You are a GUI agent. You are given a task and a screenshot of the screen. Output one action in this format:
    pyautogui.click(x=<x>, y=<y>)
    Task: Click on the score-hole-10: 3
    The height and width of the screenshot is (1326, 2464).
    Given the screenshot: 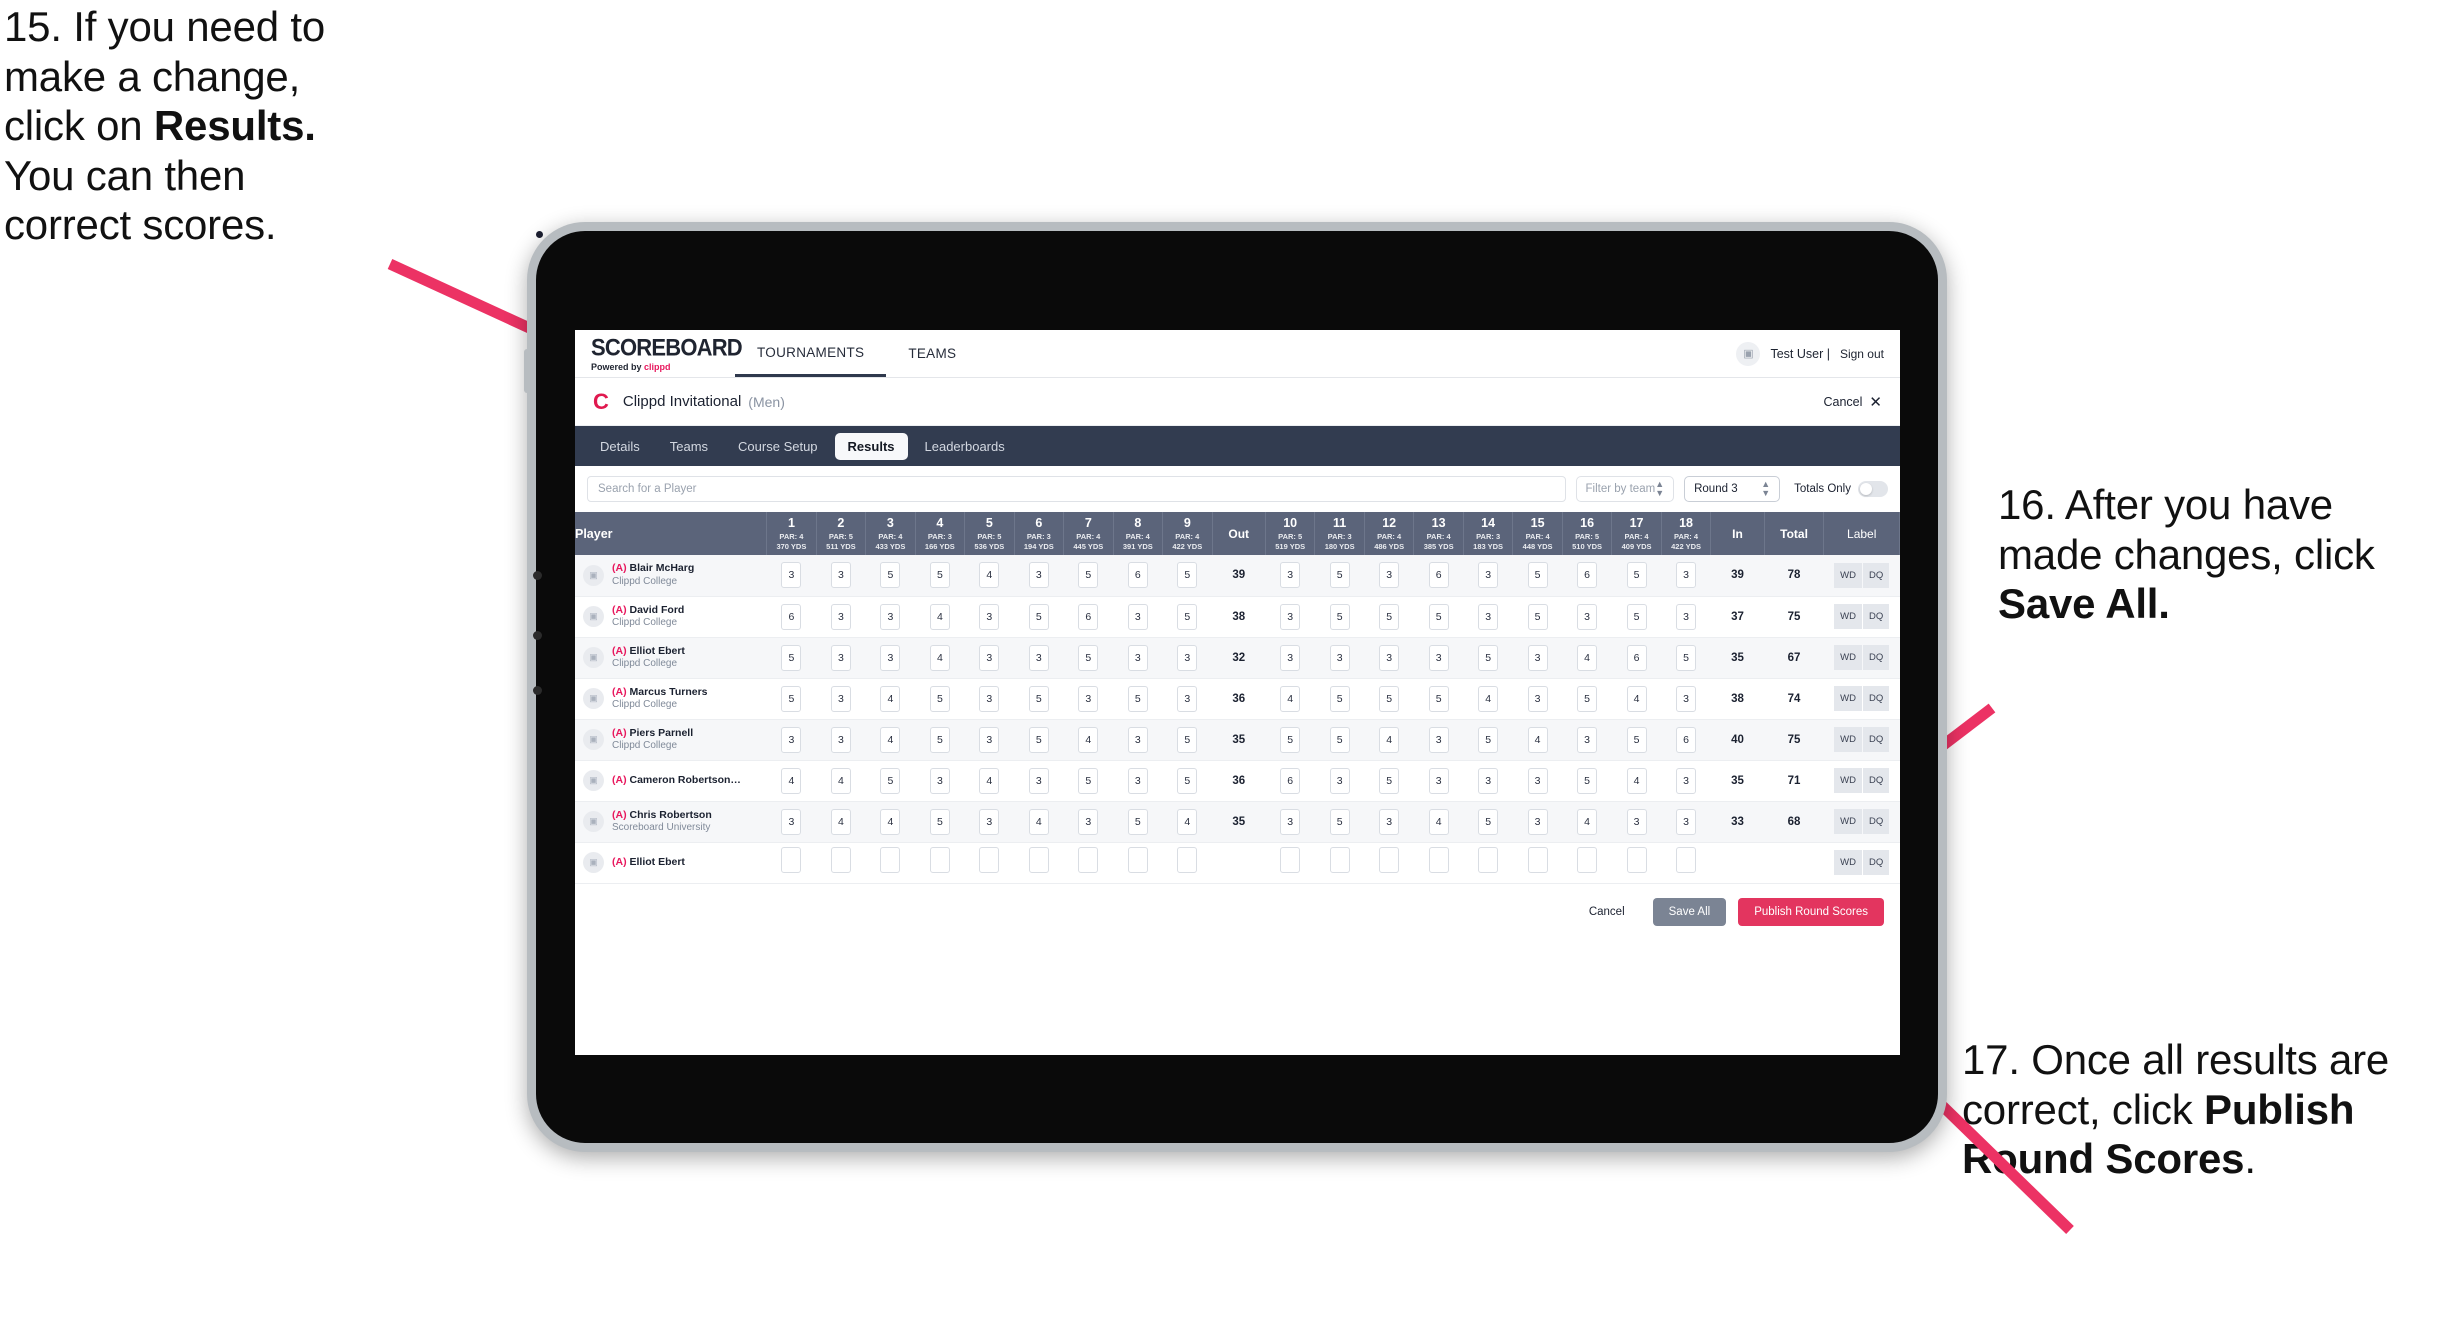 What is the action you would take?
    pyautogui.click(x=1290, y=576)
    